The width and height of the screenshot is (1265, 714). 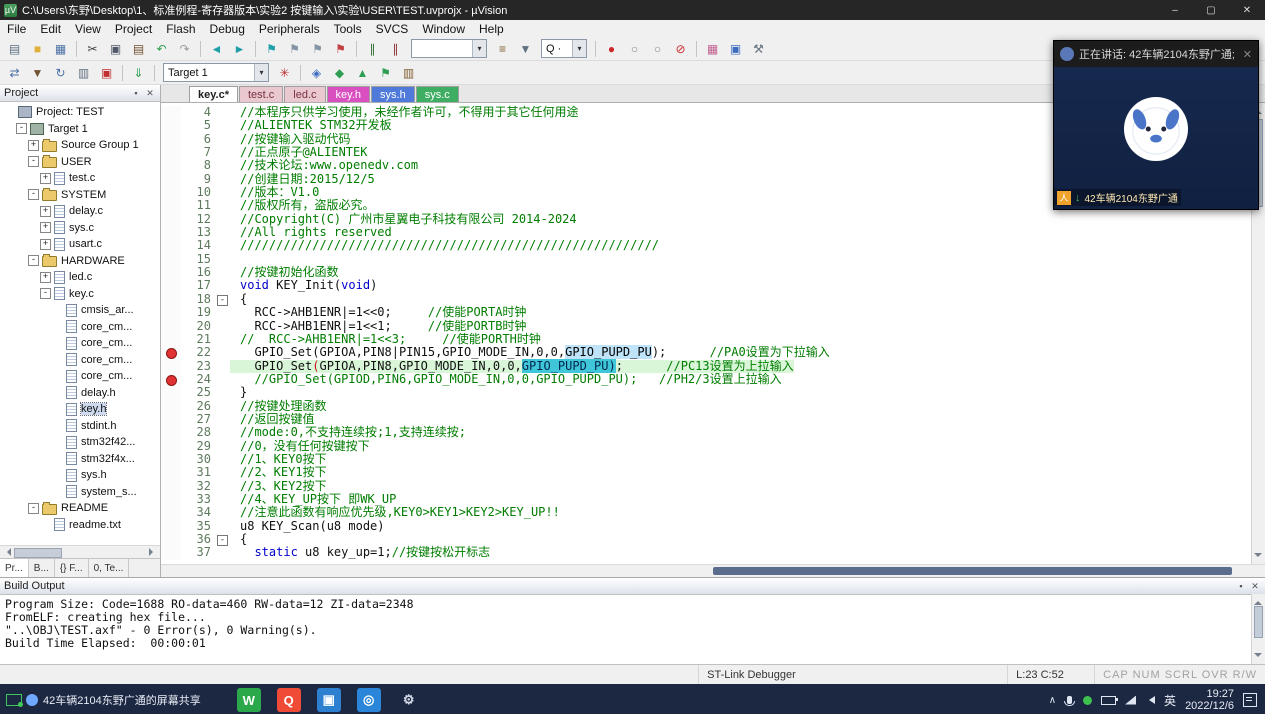 I want to click on save-file-button: ▦, so click(x=60, y=48).